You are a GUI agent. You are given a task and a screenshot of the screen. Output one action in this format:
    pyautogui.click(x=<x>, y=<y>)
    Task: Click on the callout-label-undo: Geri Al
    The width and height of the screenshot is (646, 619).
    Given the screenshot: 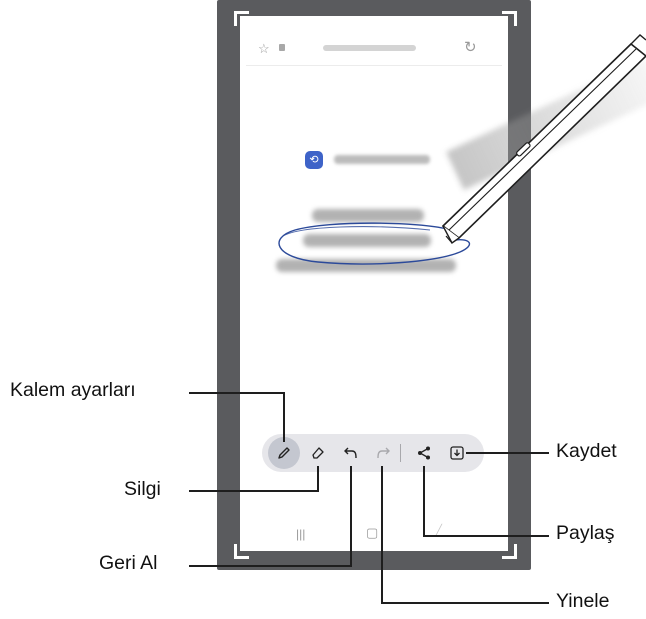 What is the action you would take?
    pyautogui.click(x=128, y=563)
    